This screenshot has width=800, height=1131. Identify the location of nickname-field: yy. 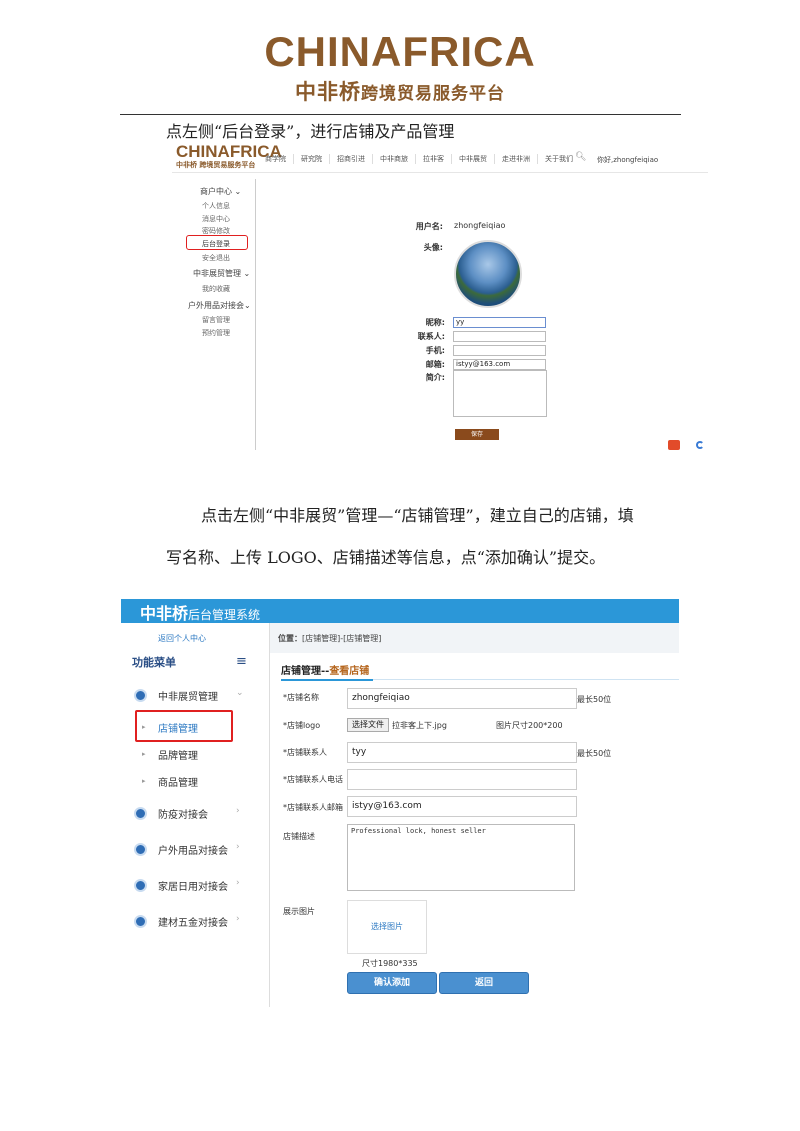
(499, 322).